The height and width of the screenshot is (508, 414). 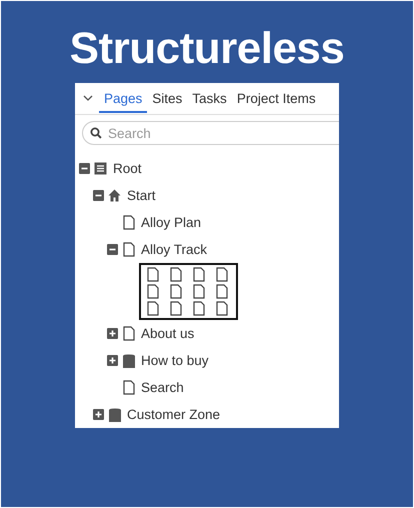 I want to click on tab: Project Items, so click(x=276, y=98).